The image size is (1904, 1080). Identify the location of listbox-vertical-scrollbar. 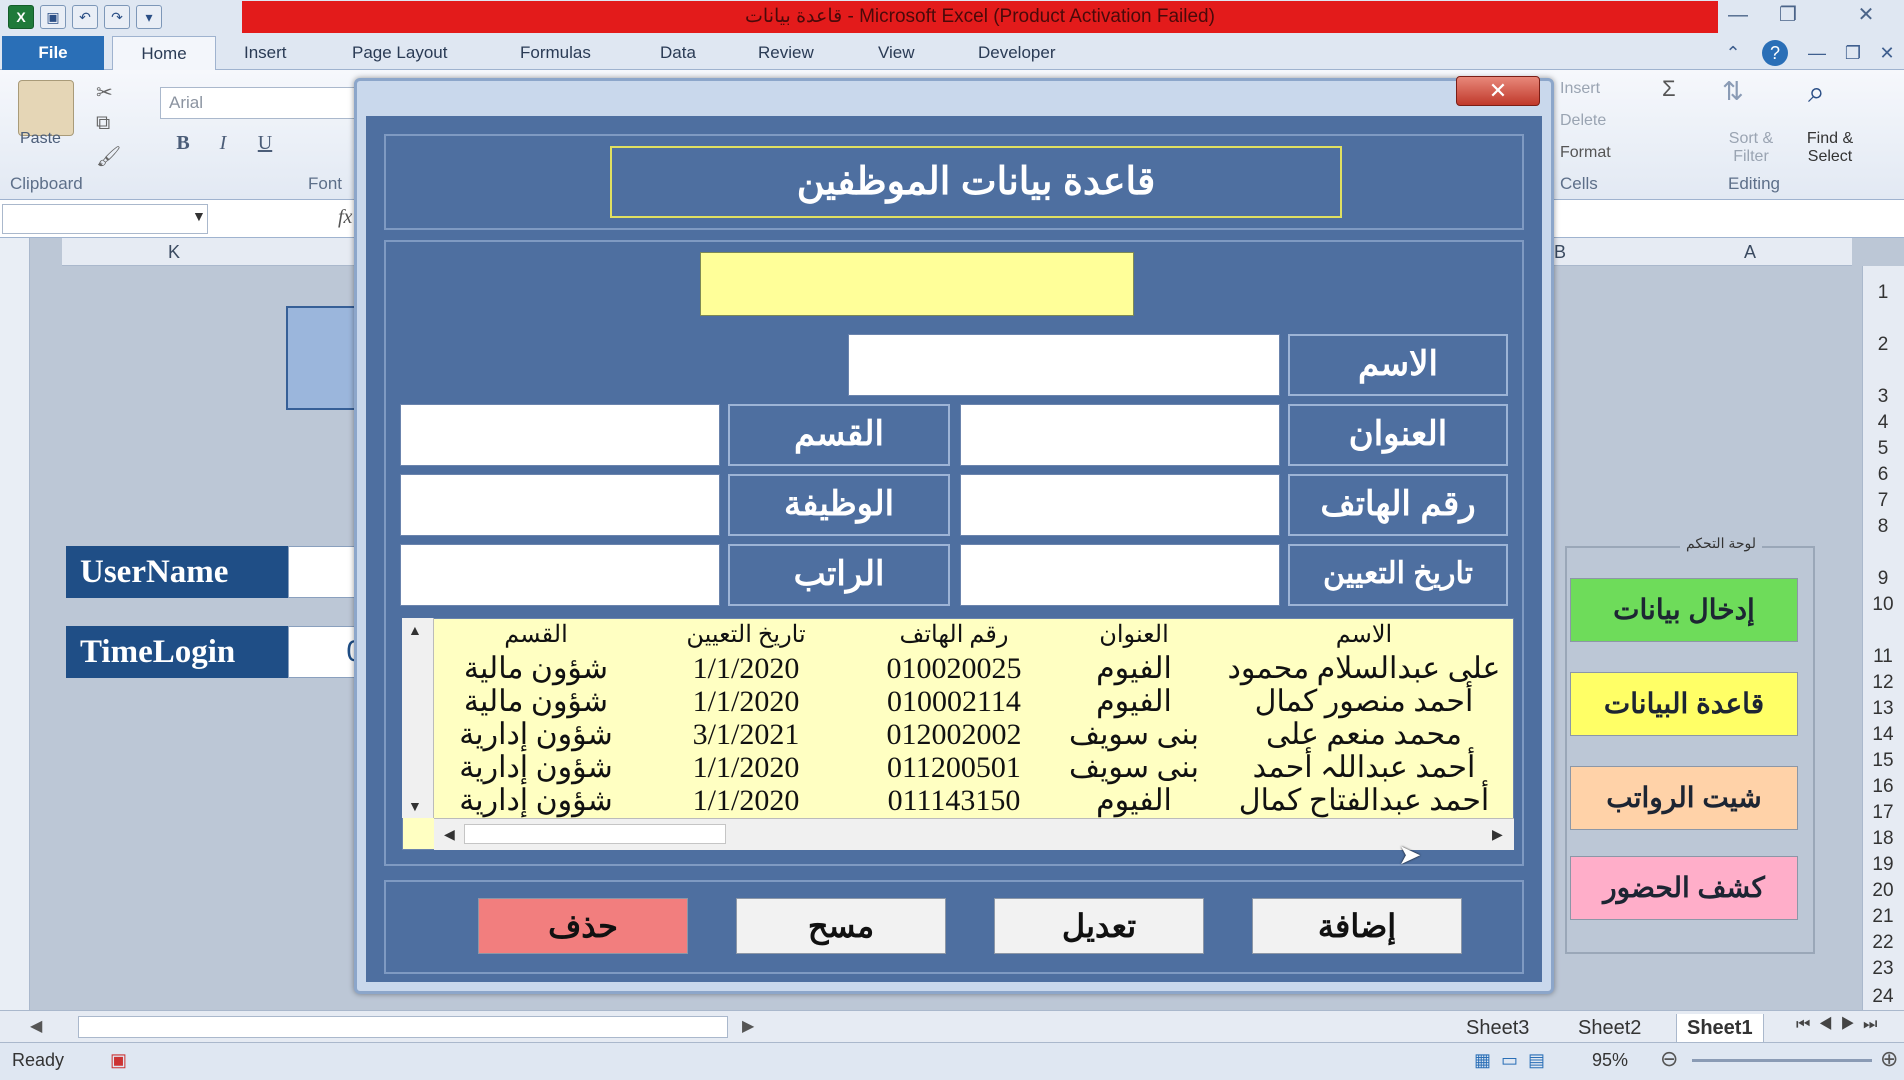
(418, 718).